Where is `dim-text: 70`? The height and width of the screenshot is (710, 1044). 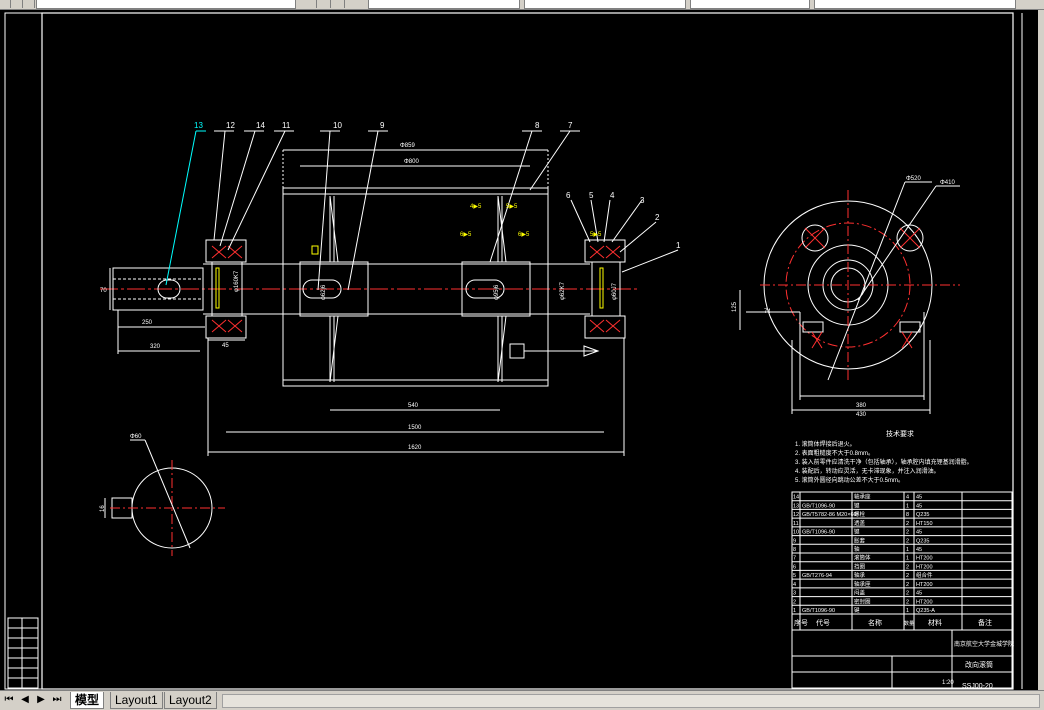 dim-text: 70 is located at coordinates (103, 291).